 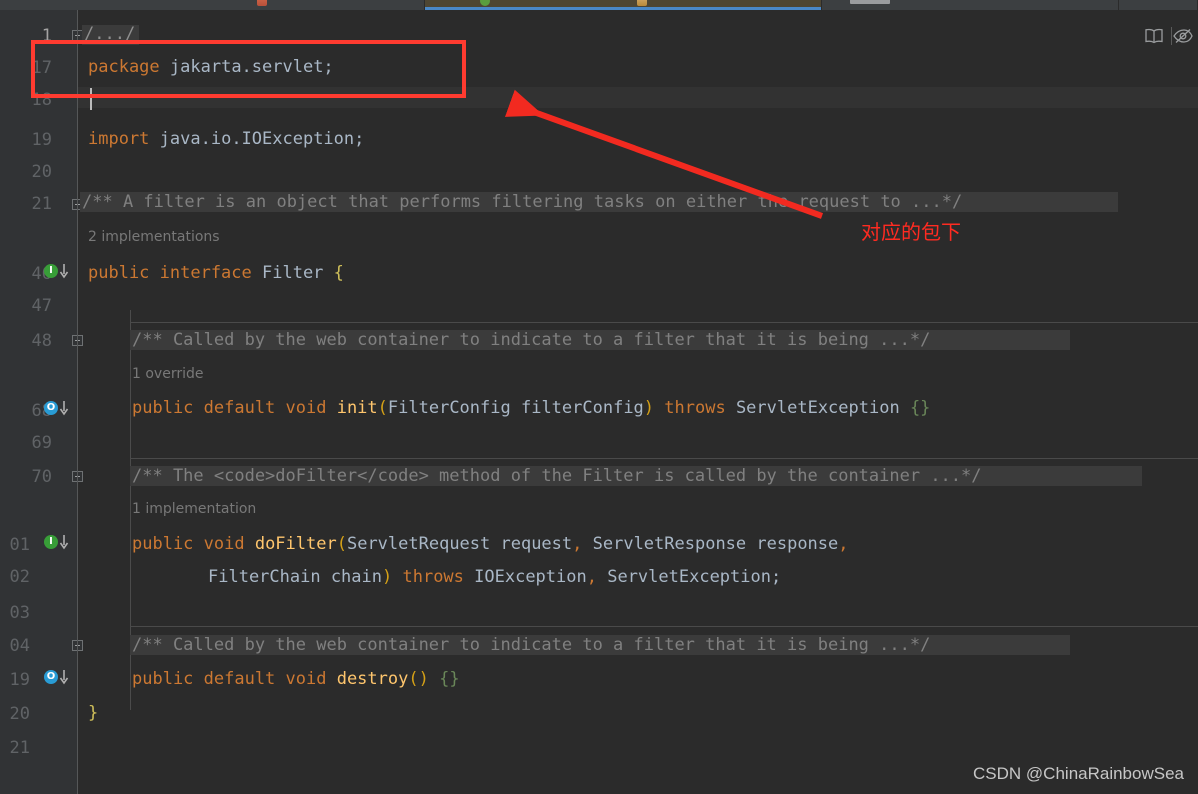 What do you see at coordinates (695, 408) in the screenshot?
I see `init-throws-keyword: throws` at bounding box center [695, 408].